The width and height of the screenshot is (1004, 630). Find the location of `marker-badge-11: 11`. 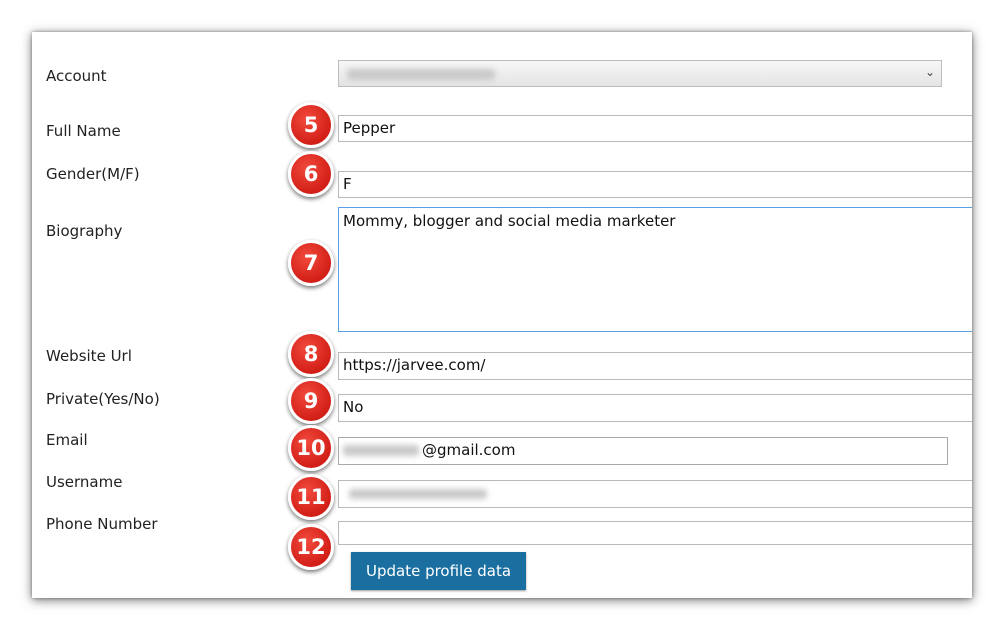

marker-badge-11: 11 is located at coordinates (311, 497).